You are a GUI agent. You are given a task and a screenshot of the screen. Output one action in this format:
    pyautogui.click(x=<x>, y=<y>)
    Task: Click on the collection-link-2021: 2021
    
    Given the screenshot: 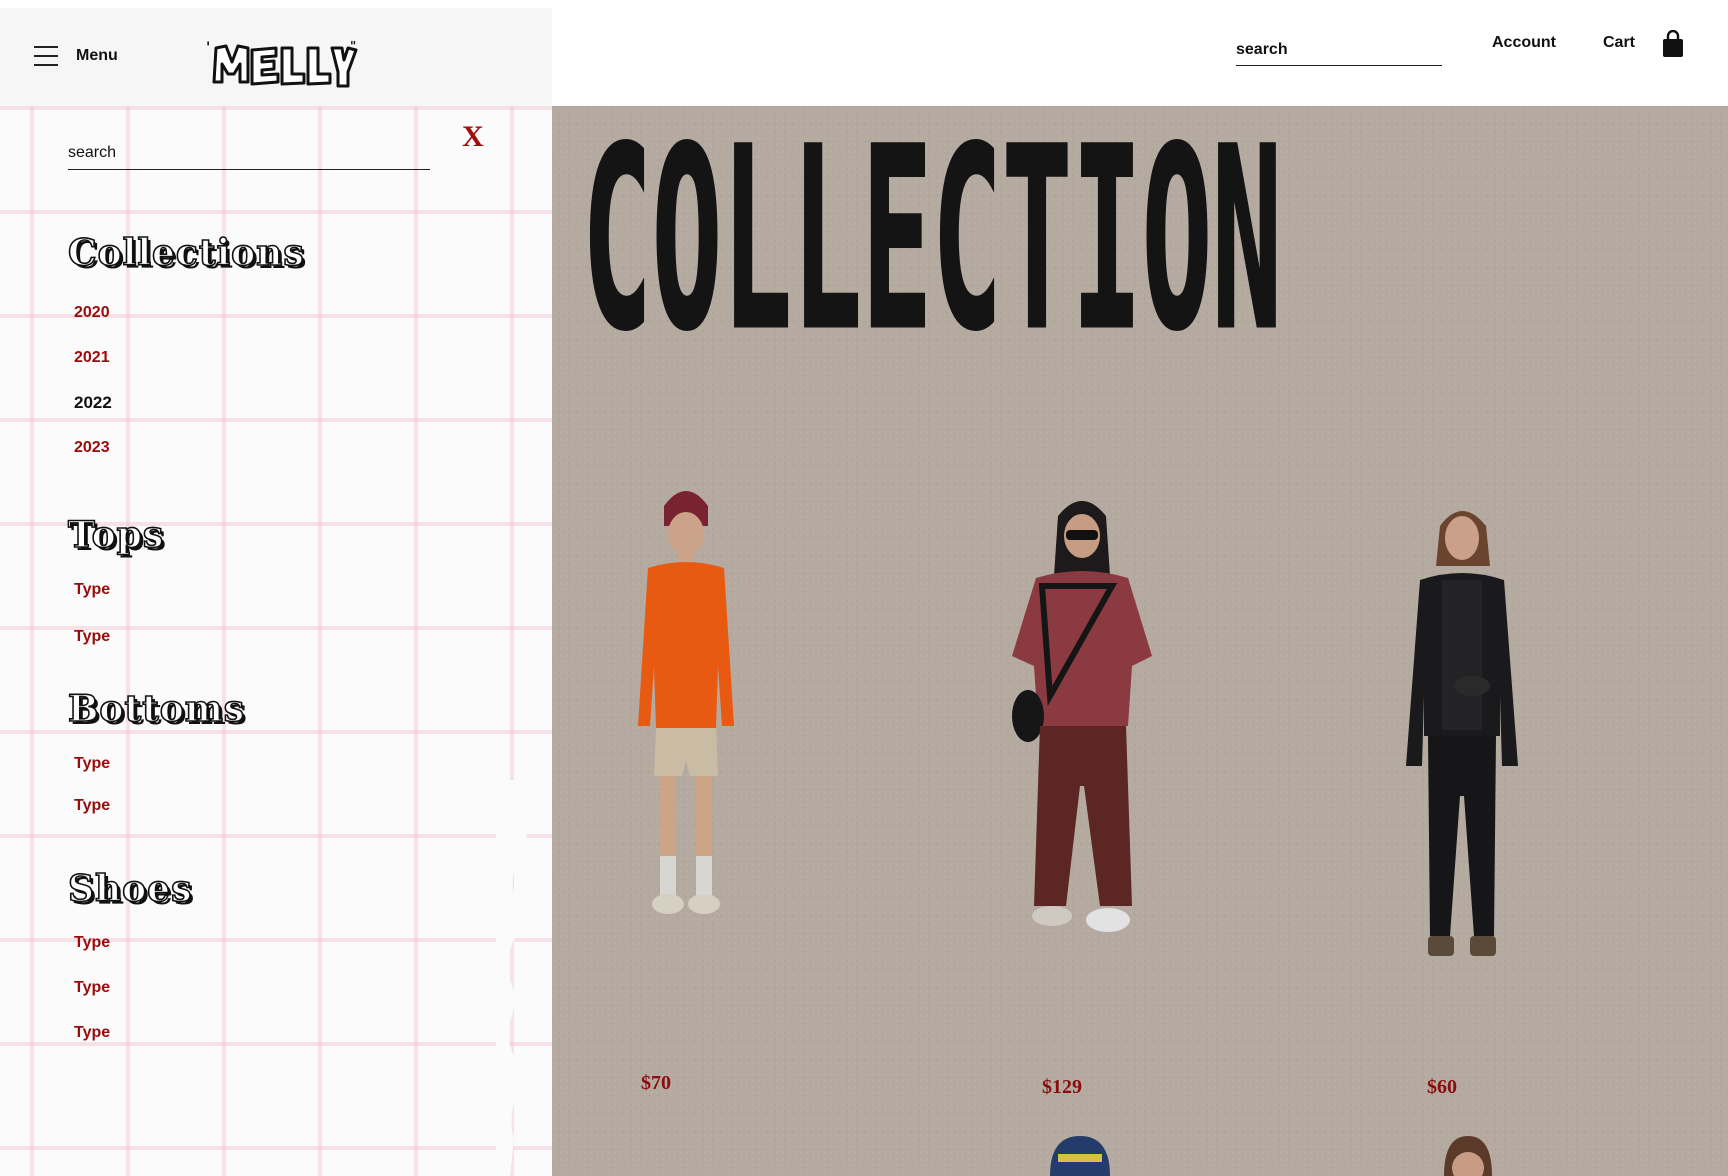 What is the action you would take?
    pyautogui.click(x=92, y=358)
    